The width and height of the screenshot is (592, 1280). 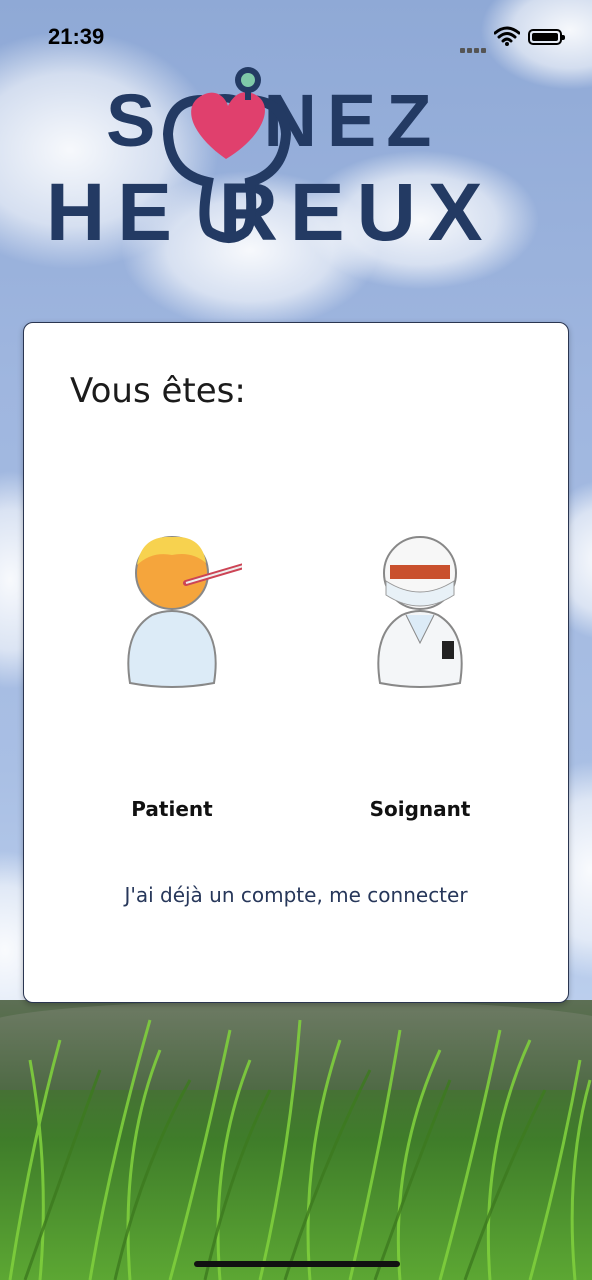 I want to click on logo-line2: HE REUX, so click(x=270, y=210).